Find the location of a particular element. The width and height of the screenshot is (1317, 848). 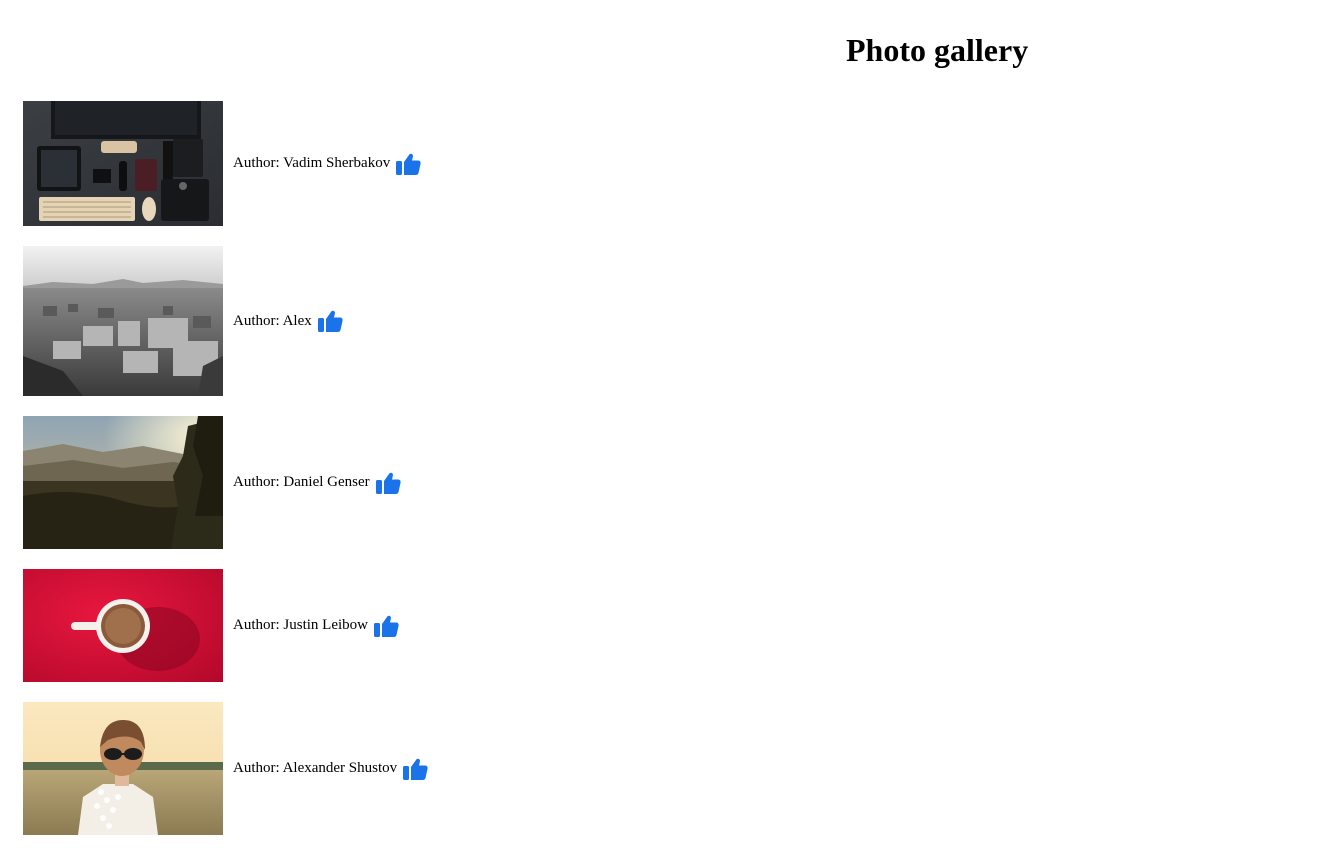

gallery-item: Author: Justin Leibow is located at coordinates (211, 625).